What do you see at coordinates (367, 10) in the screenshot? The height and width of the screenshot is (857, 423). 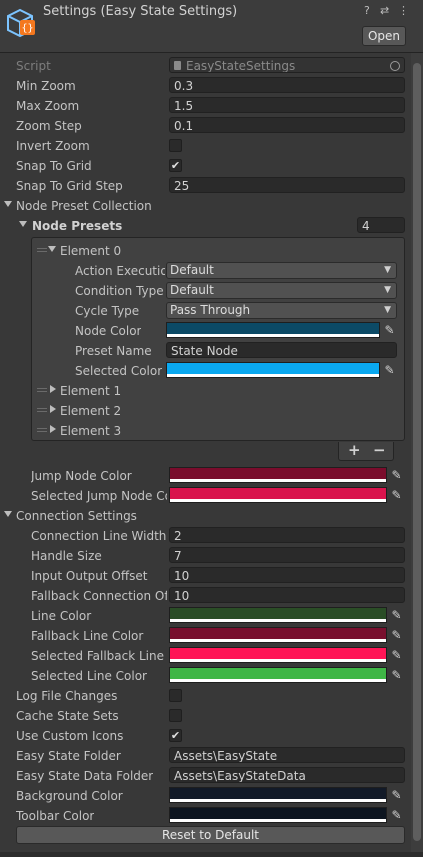 I see `help-icon: ?` at bounding box center [367, 10].